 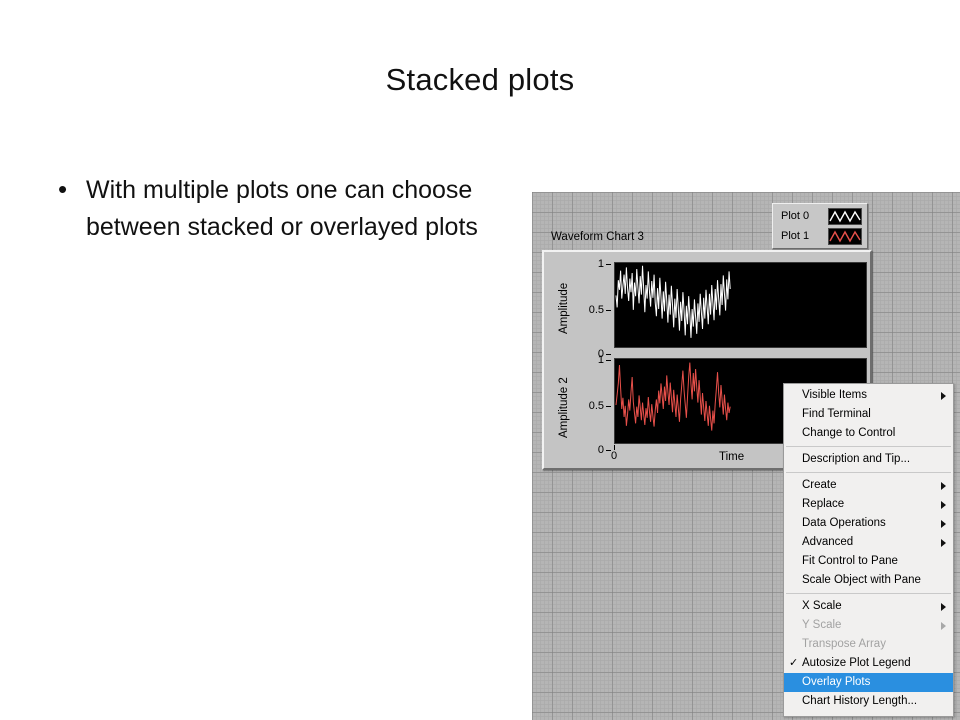 What do you see at coordinates (834, 395) in the screenshot?
I see `menu-item-label: Visible Items` at bounding box center [834, 395].